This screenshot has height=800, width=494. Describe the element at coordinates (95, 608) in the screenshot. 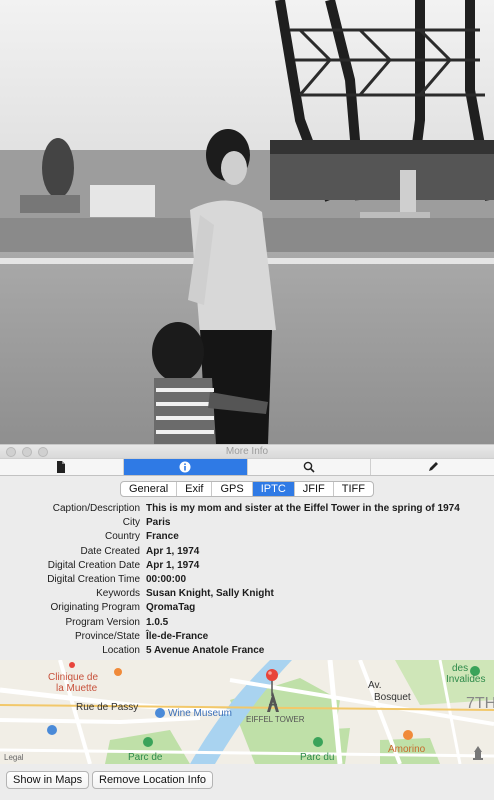

I see `info-key: Originating Program` at that location.